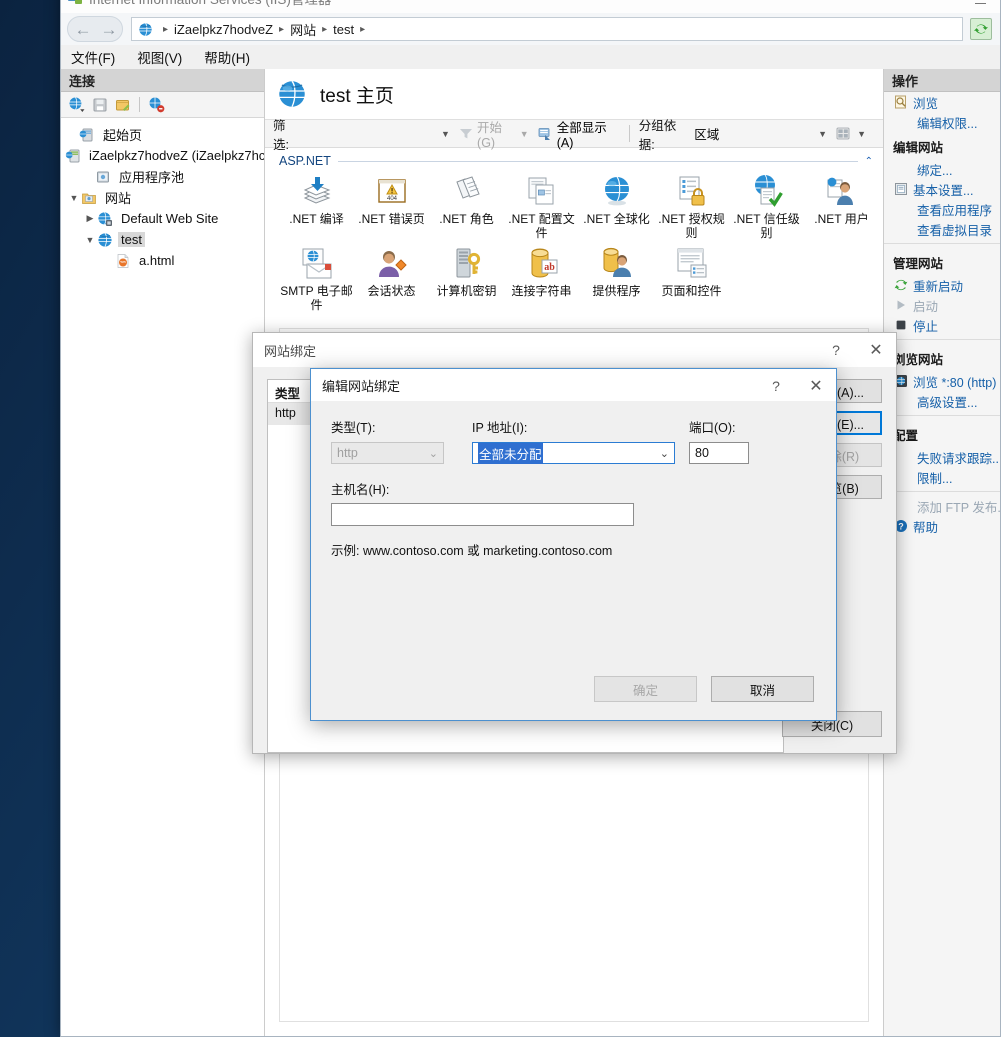  Describe the element at coordinates (545, 134) in the screenshot. I see `show-all-icon` at that location.